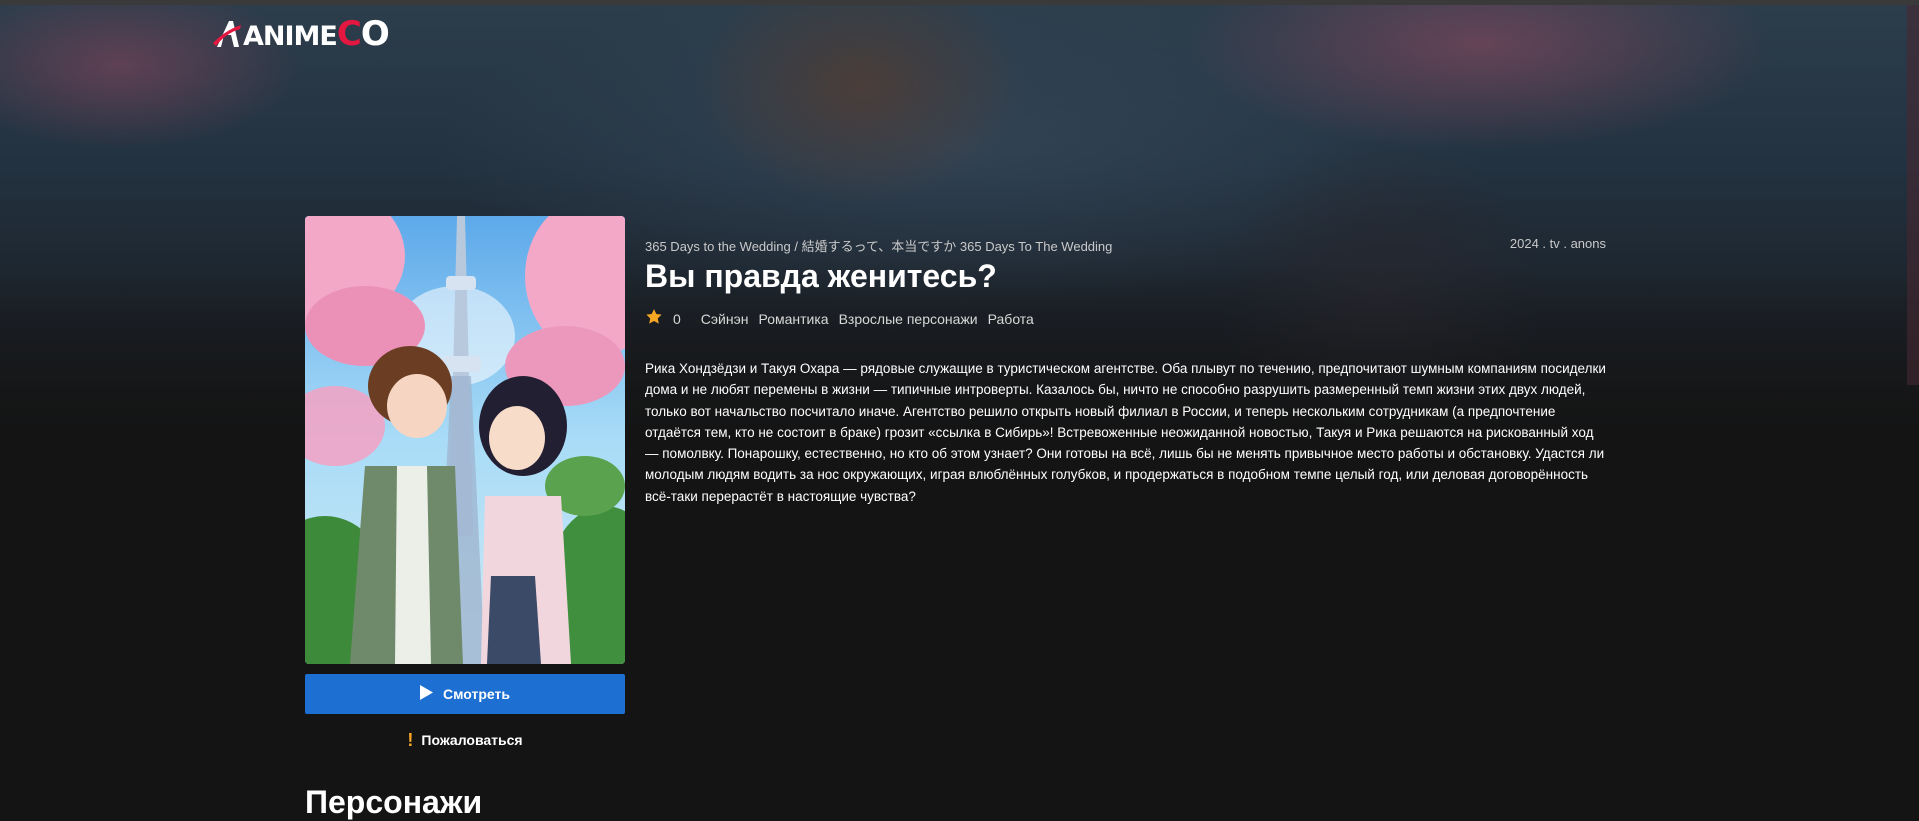  Describe the element at coordinates (349, 34) in the screenshot. I see `logo-letter-c: C` at that location.